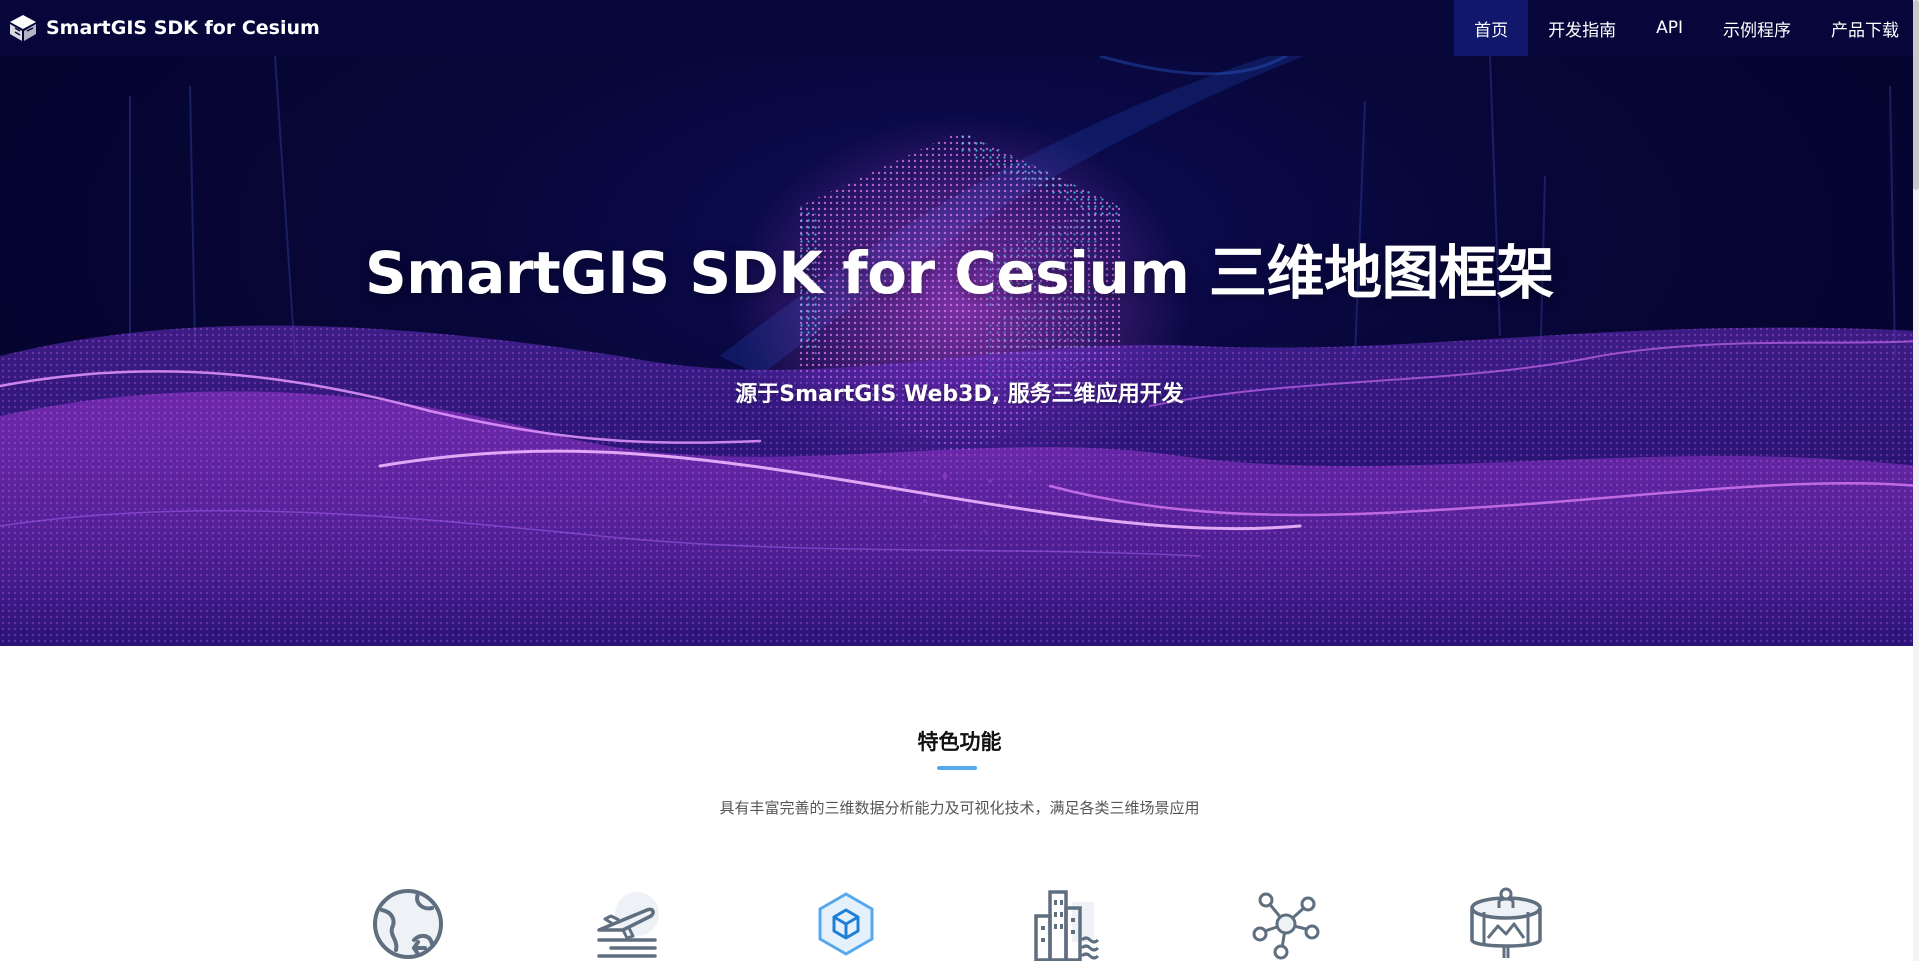 The width and height of the screenshot is (1919, 961). What do you see at coordinates (1916, 480) in the screenshot?
I see `page-scrollbar` at bounding box center [1916, 480].